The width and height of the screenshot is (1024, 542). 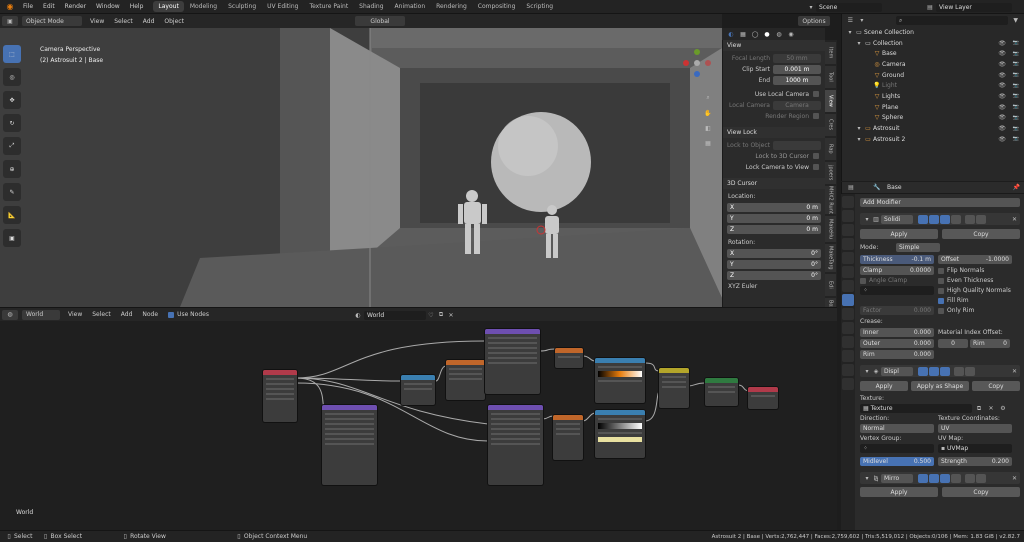 I want to click on tool-tab-icon, so click(x=848, y=202).